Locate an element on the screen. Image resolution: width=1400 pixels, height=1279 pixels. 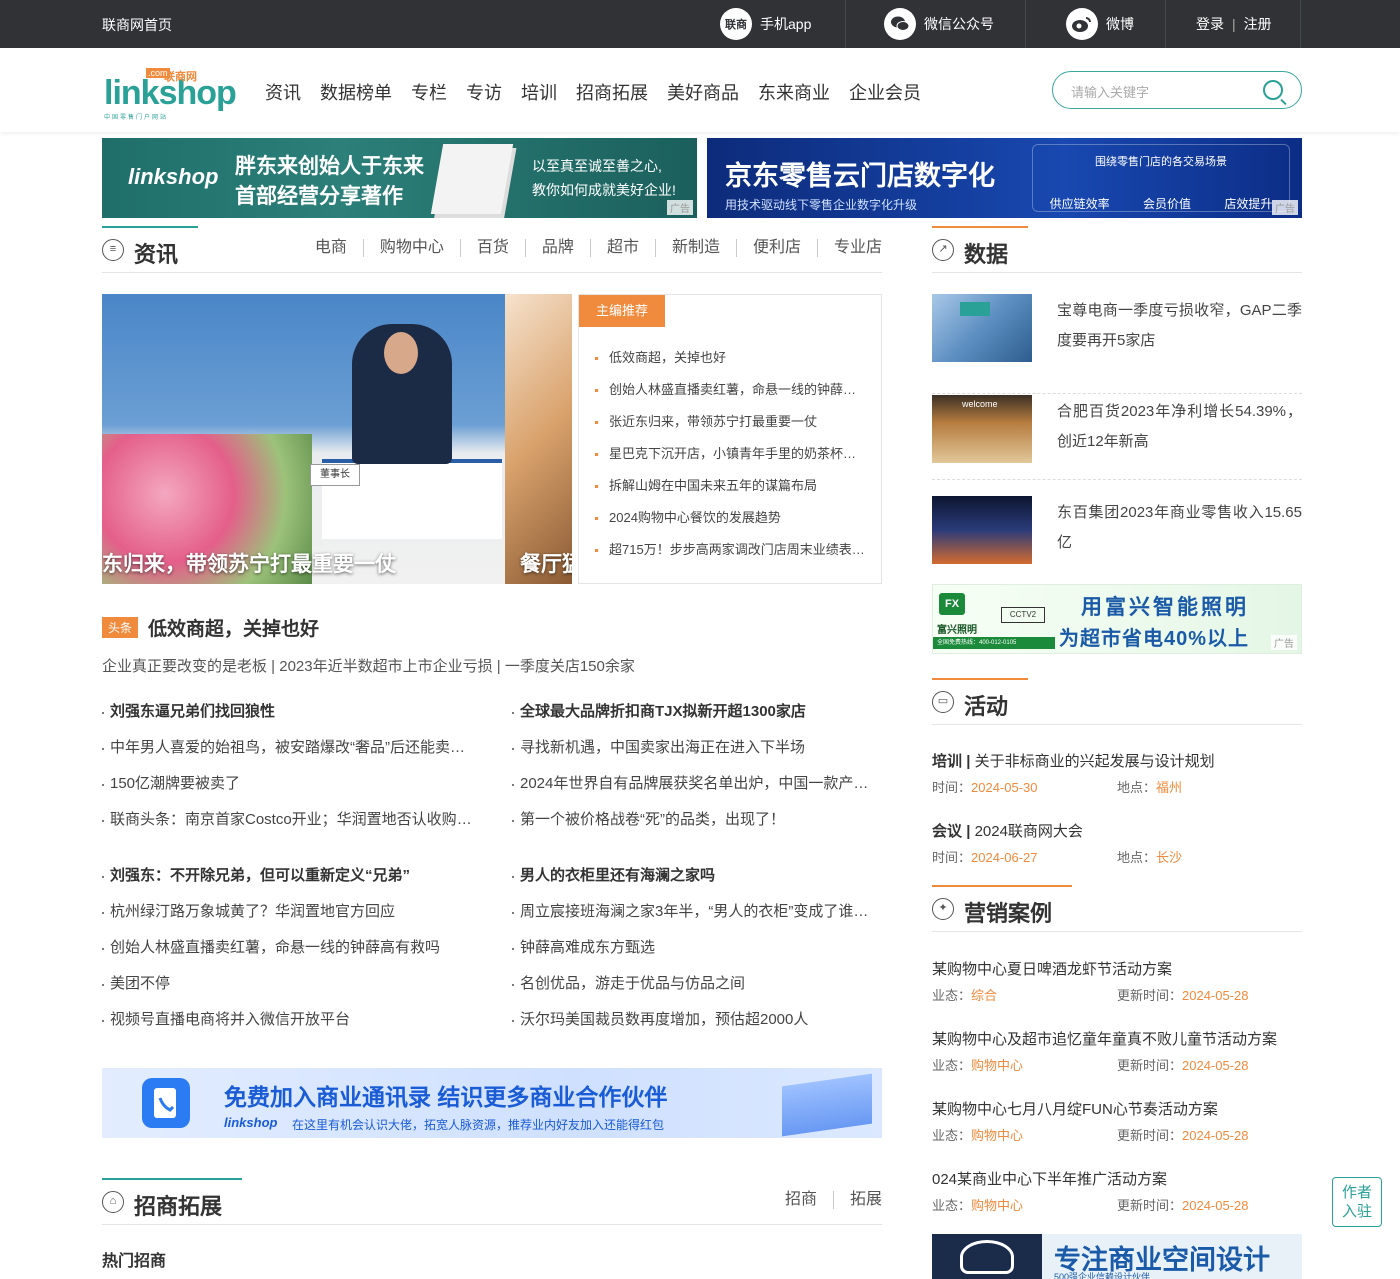
category-link: 招商 is located at coordinates (801, 1200).